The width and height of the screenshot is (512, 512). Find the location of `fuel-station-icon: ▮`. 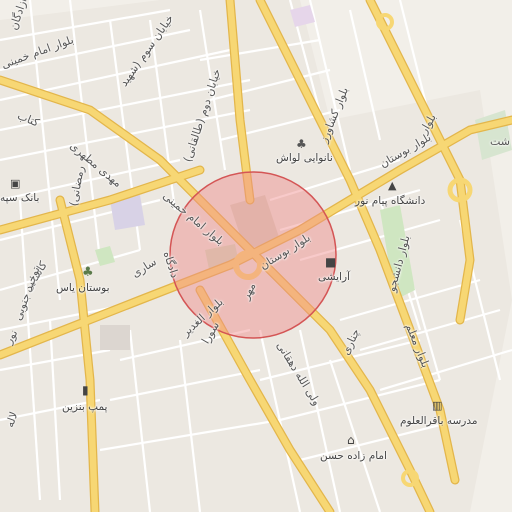

fuel-station-icon: ▮ is located at coordinates (85, 390).